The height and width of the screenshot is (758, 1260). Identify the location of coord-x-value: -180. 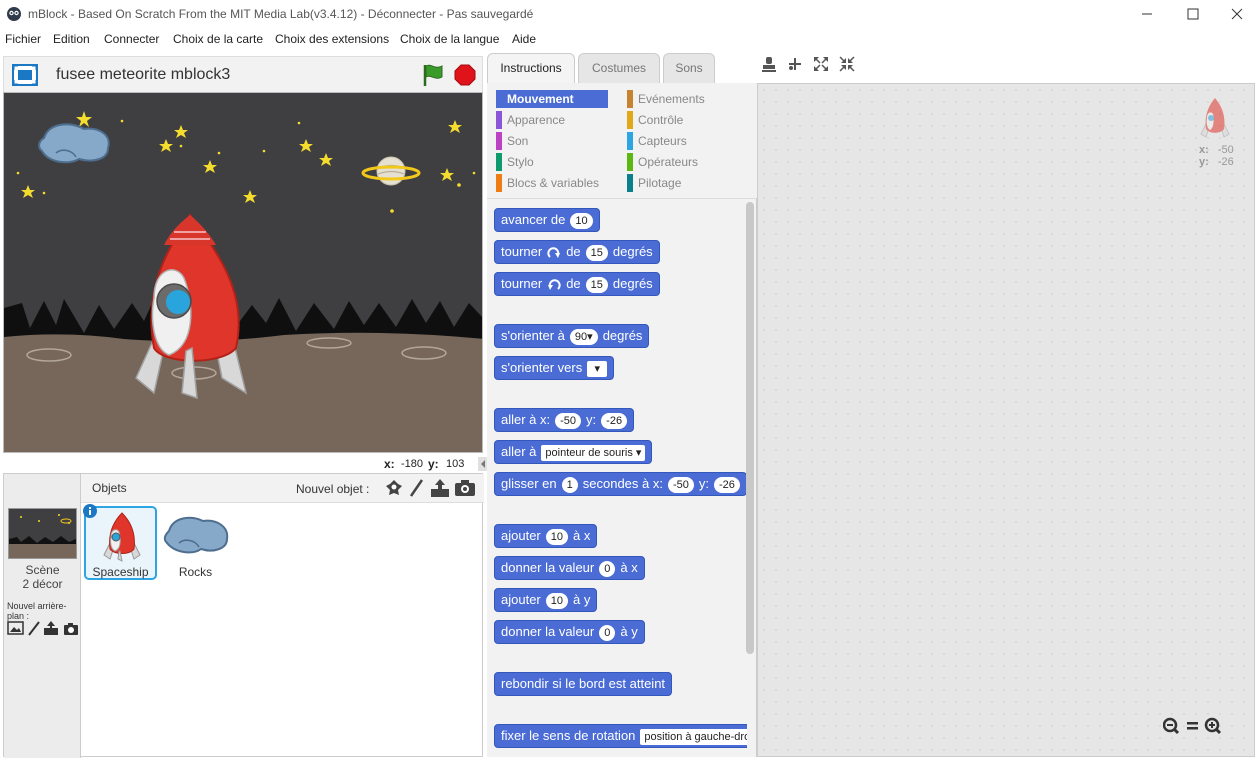
(412, 464).